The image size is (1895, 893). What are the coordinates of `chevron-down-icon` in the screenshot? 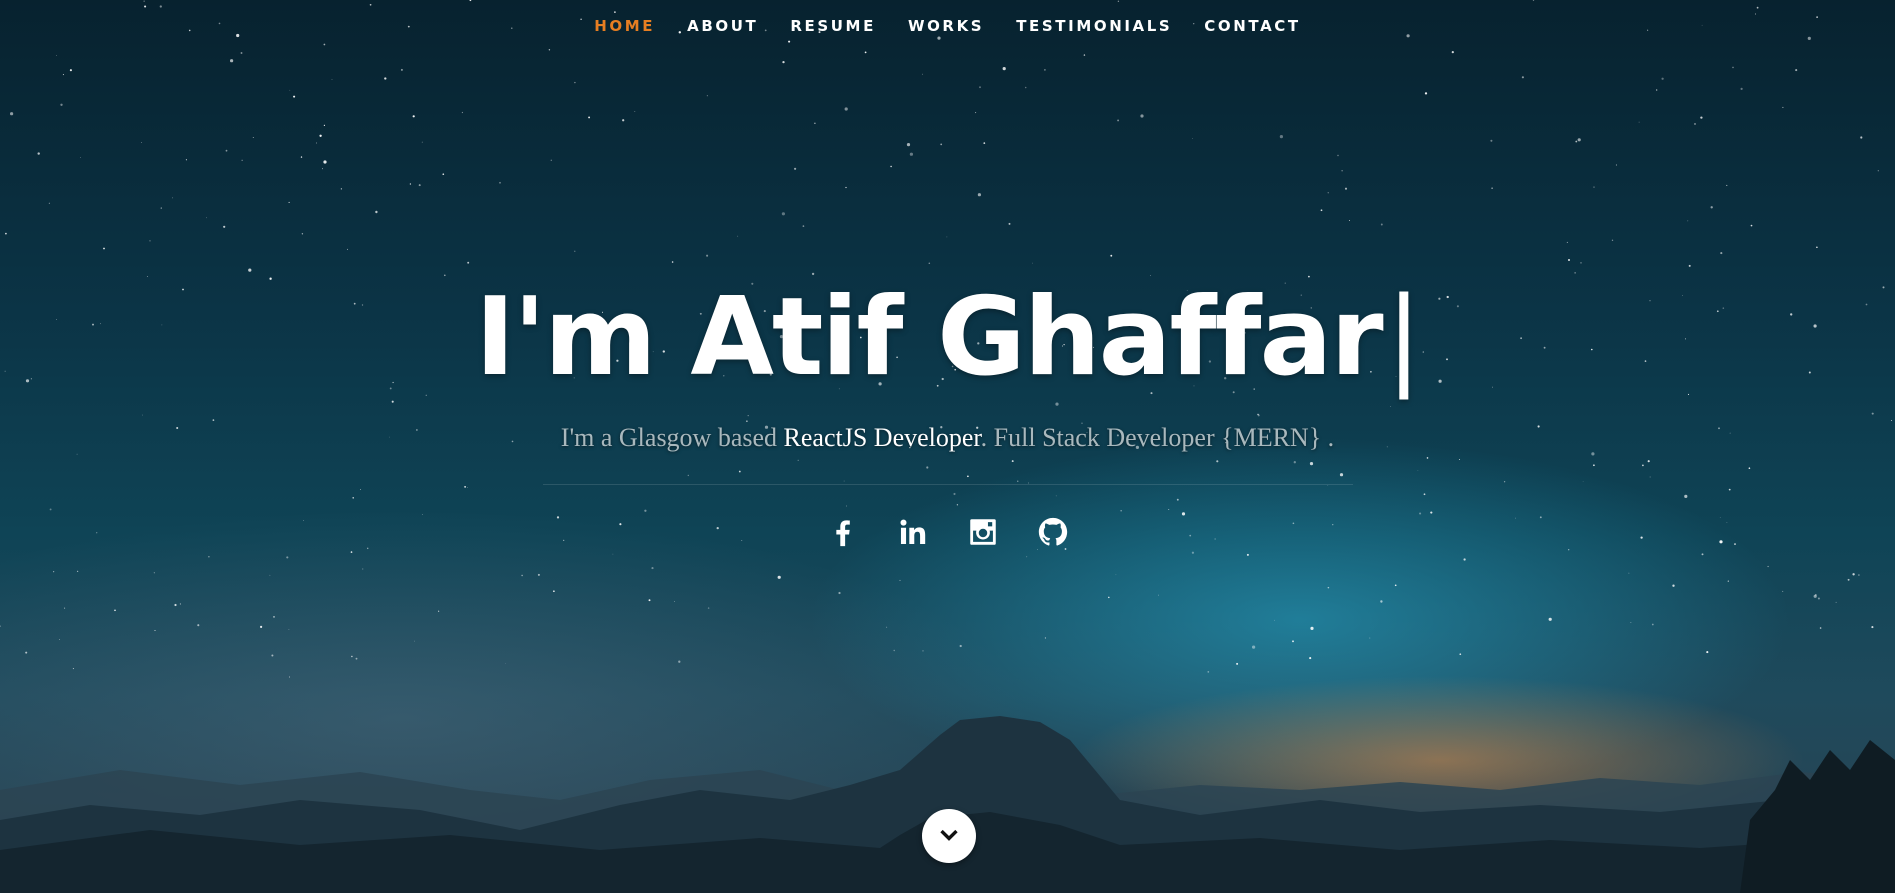 It's located at (949, 835).